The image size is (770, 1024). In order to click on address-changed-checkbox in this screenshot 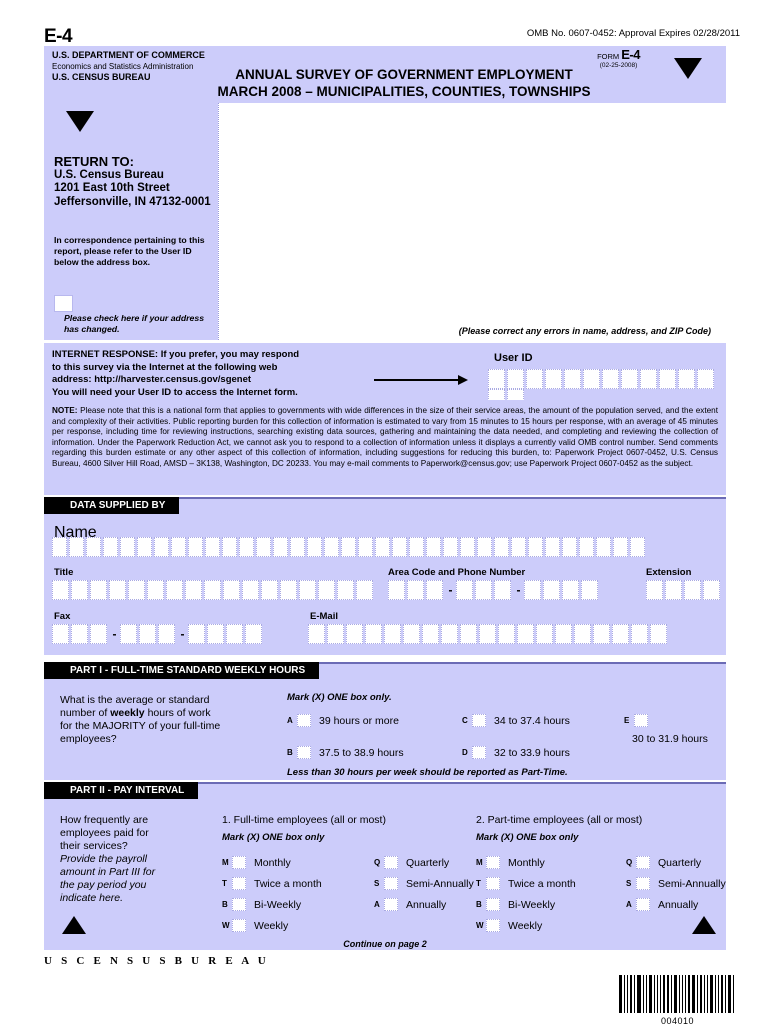, I will do `click(63, 303)`.